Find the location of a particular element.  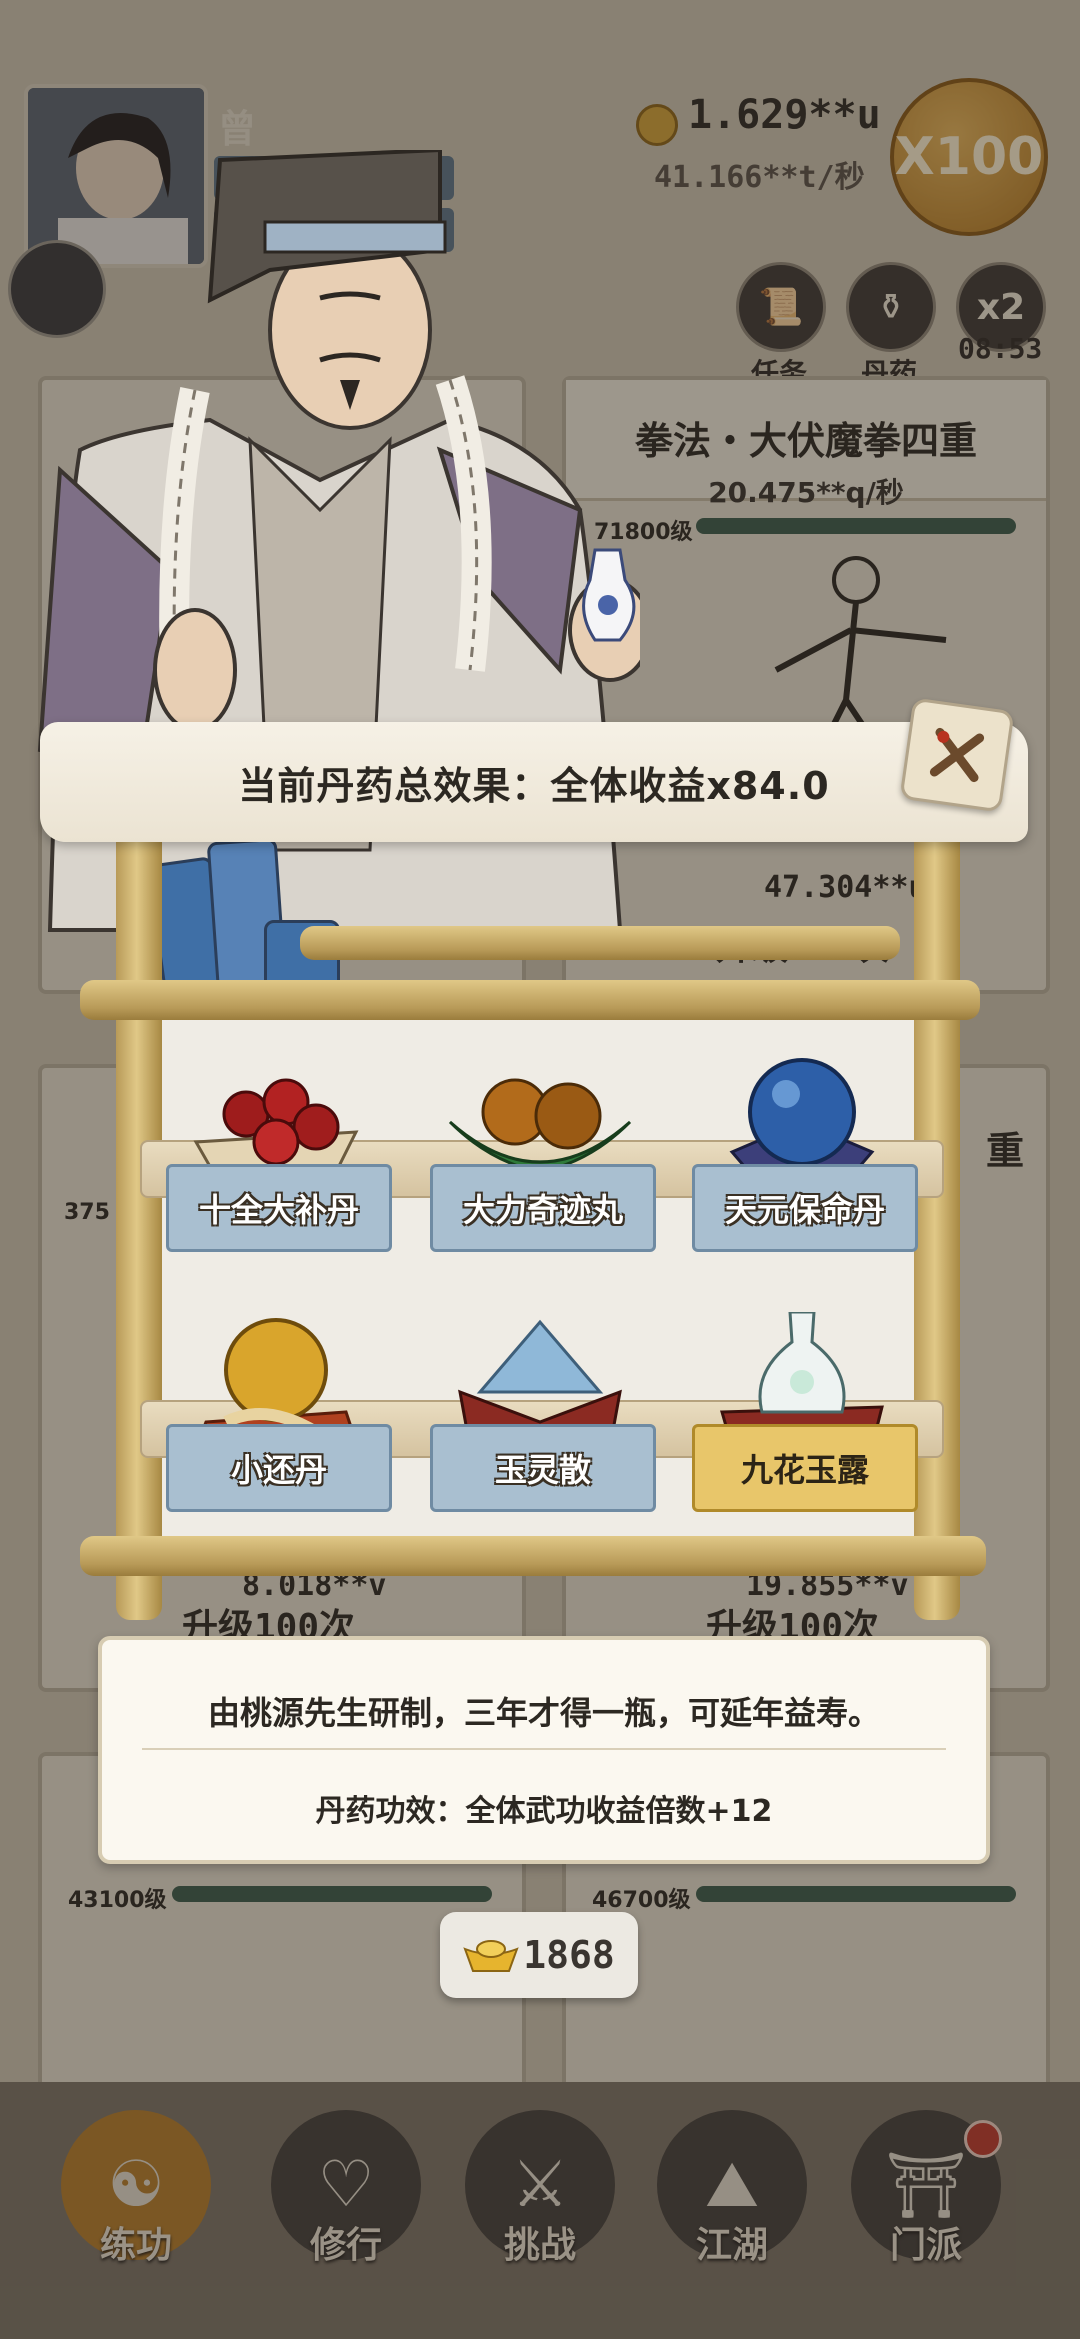

quest-button: 📜 任务 is located at coordinates (785, 327).